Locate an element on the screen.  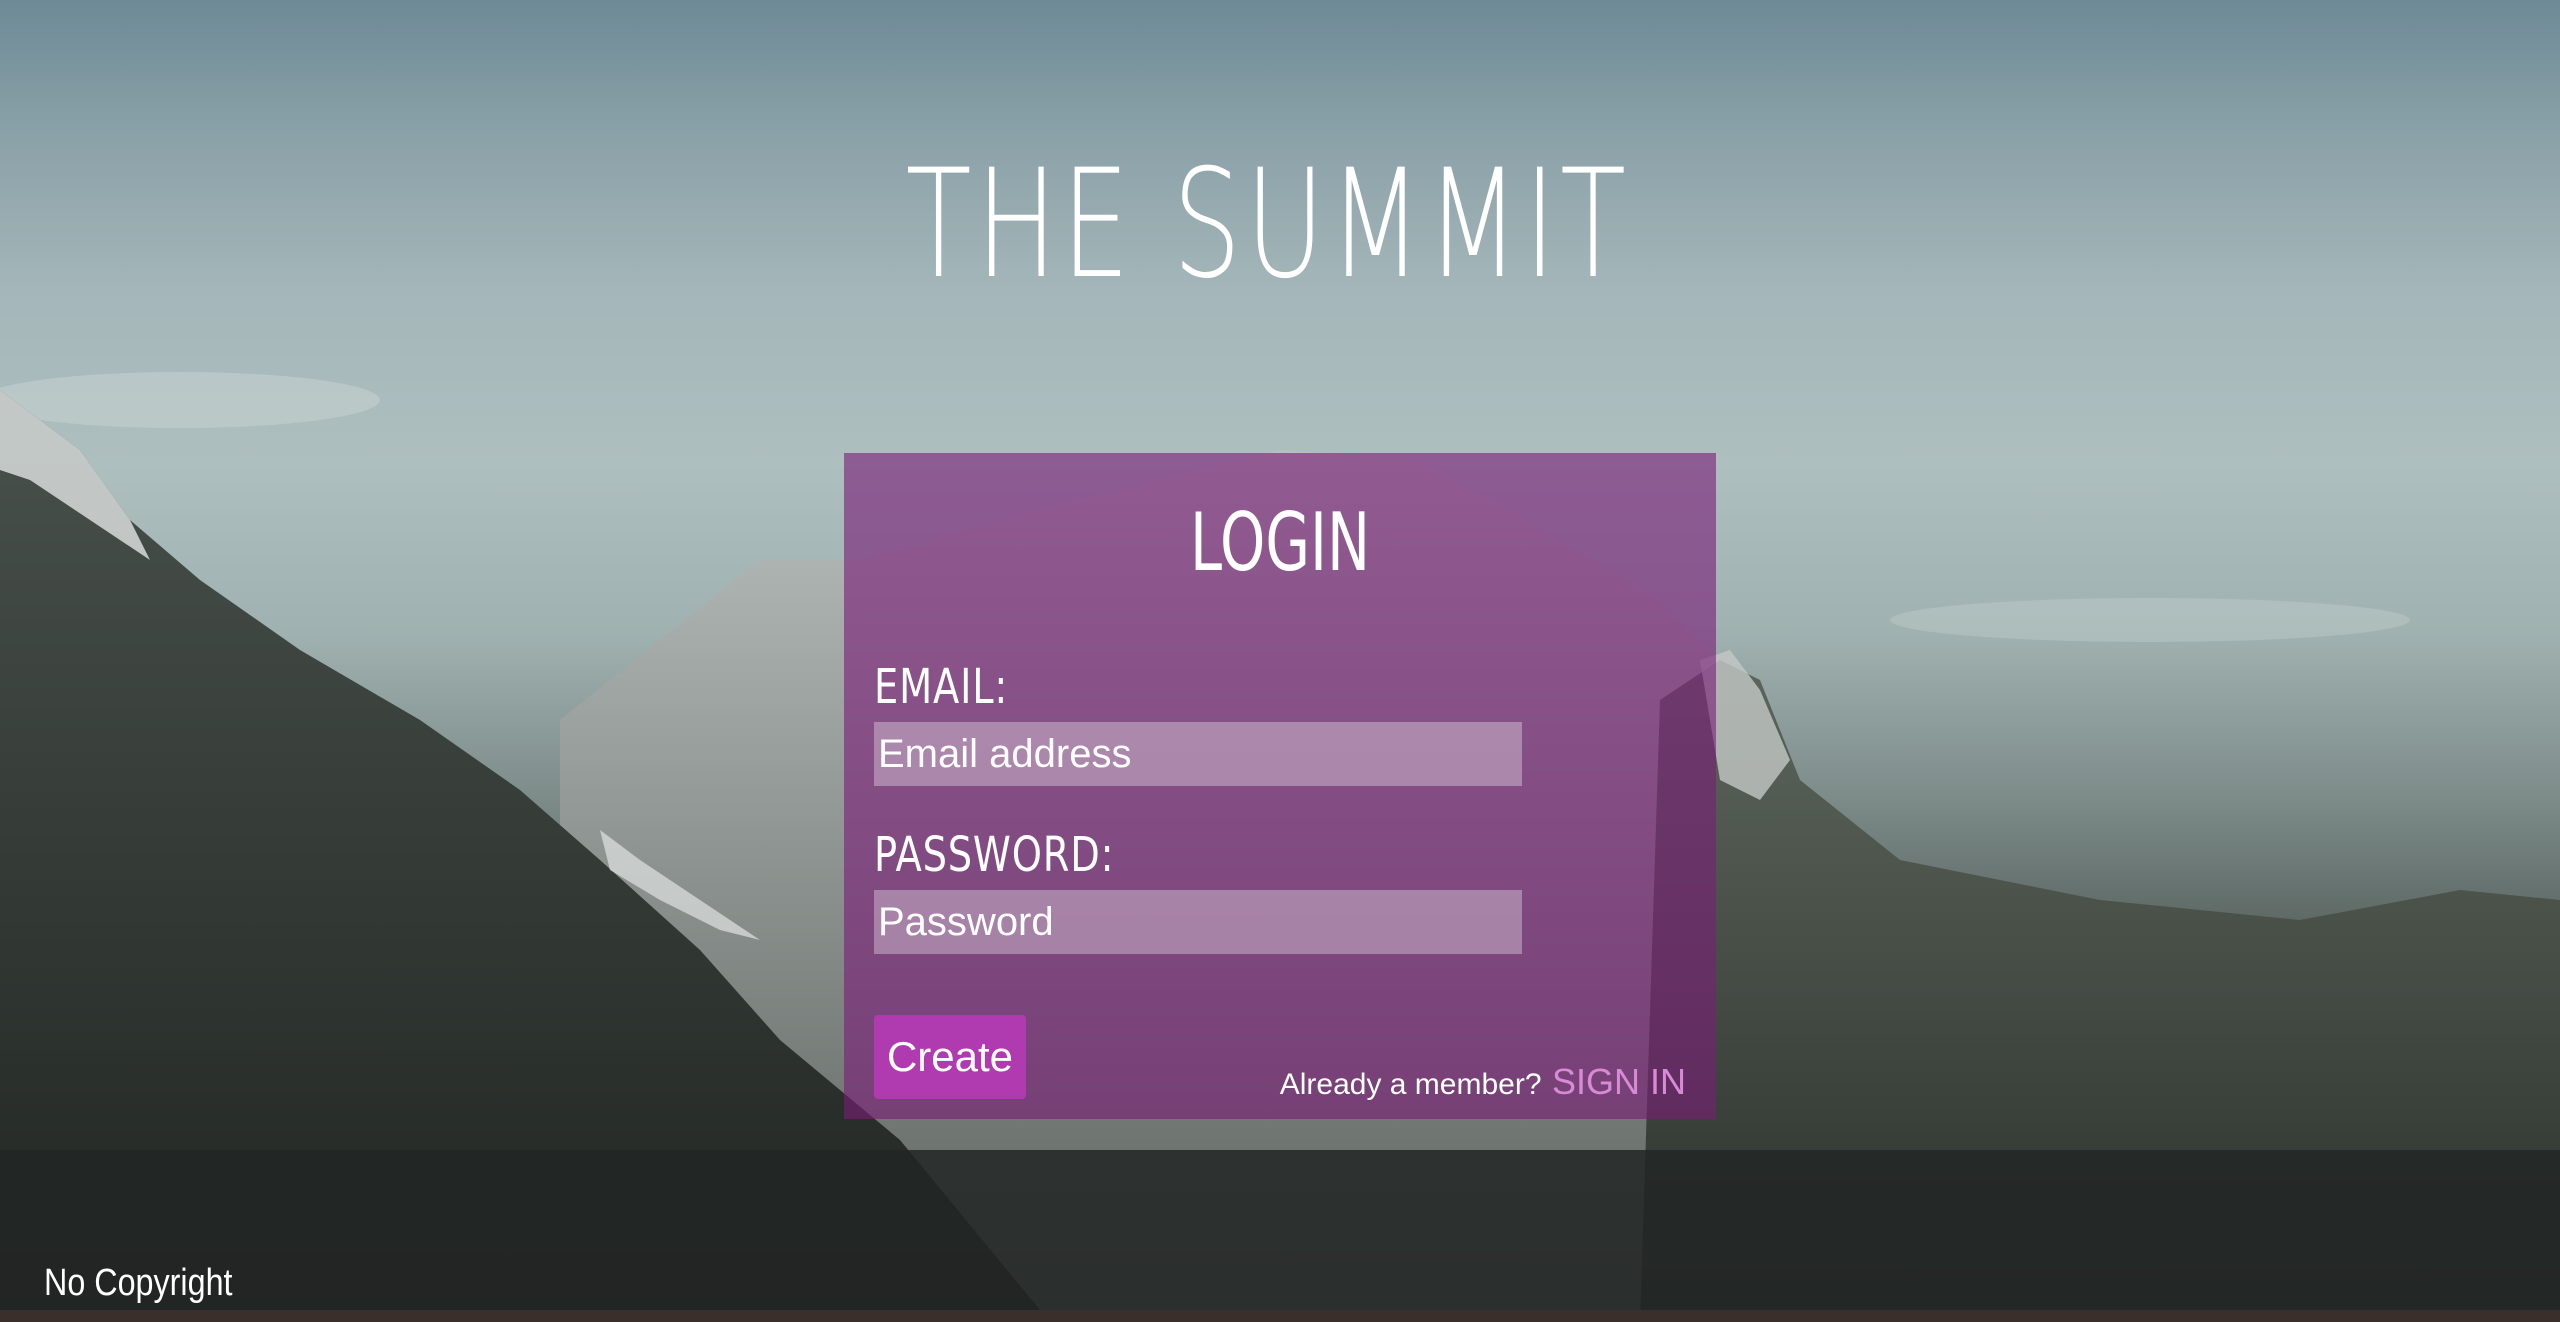
site-title: THE SUMMIT is located at coordinates (1268, 225).